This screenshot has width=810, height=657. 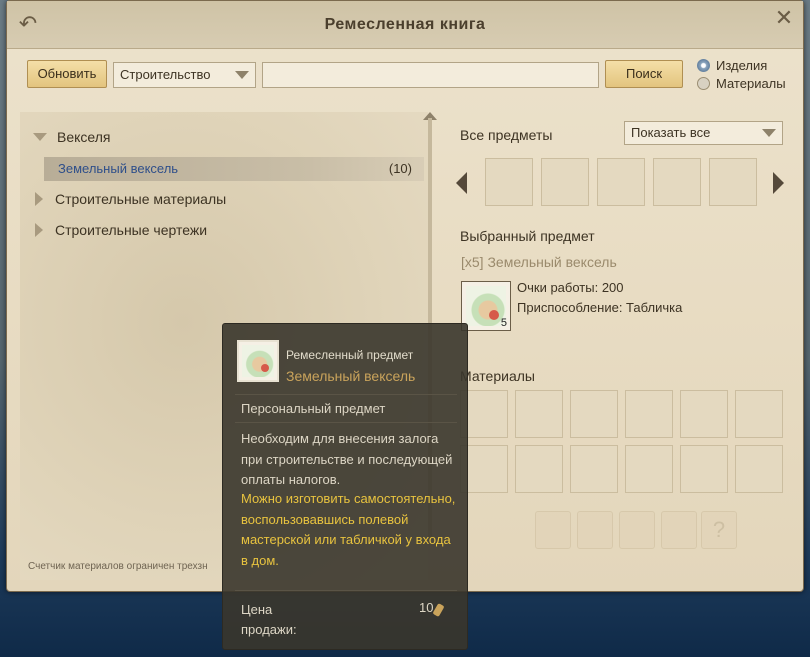 I want to click on materials-footnote: Счетчик материалов ограничен трехзн, so click(x=118, y=566).